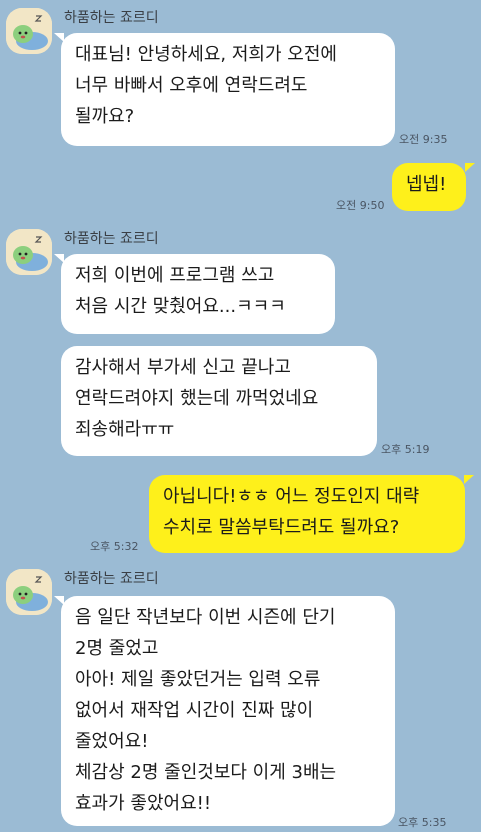  What do you see at coordinates (143, 803) in the screenshot?
I see `message-text: 효과가 좋았어요!!` at bounding box center [143, 803].